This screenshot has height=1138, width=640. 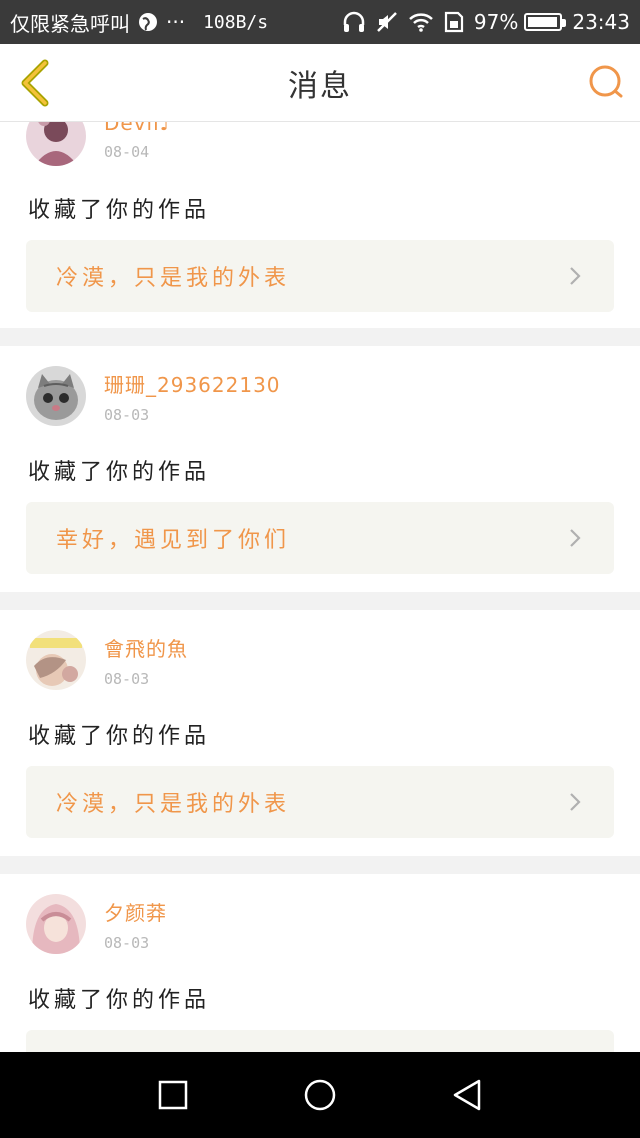 I want to click on message-user: 夕颜莽 08-03, so click(x=96, y=924).